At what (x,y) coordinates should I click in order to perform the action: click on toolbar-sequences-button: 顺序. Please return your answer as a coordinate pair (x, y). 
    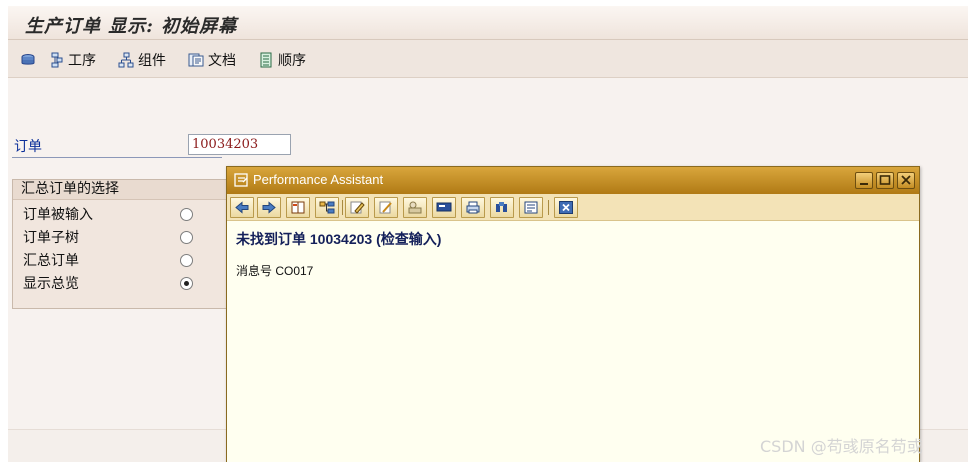
    Looking at the image, I should click on (282, 60).